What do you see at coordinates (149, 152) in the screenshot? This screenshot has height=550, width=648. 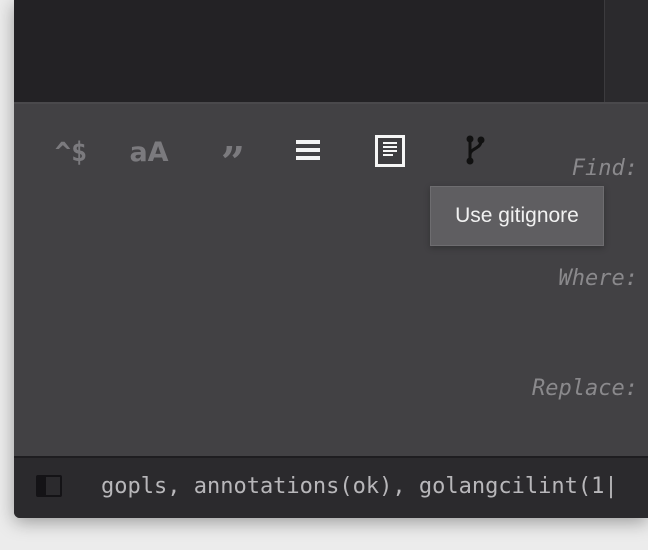 I see `case-sensitive-toggle-button: aA` at bounding box center [149, 152].